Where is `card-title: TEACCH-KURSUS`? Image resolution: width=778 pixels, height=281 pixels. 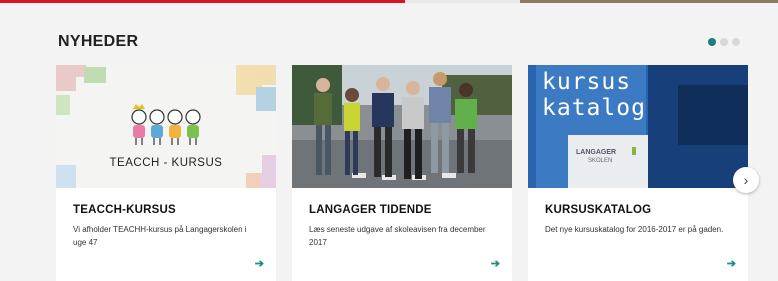 card-title: TEACCH-KURSUS is located at coordinates (124, 210).